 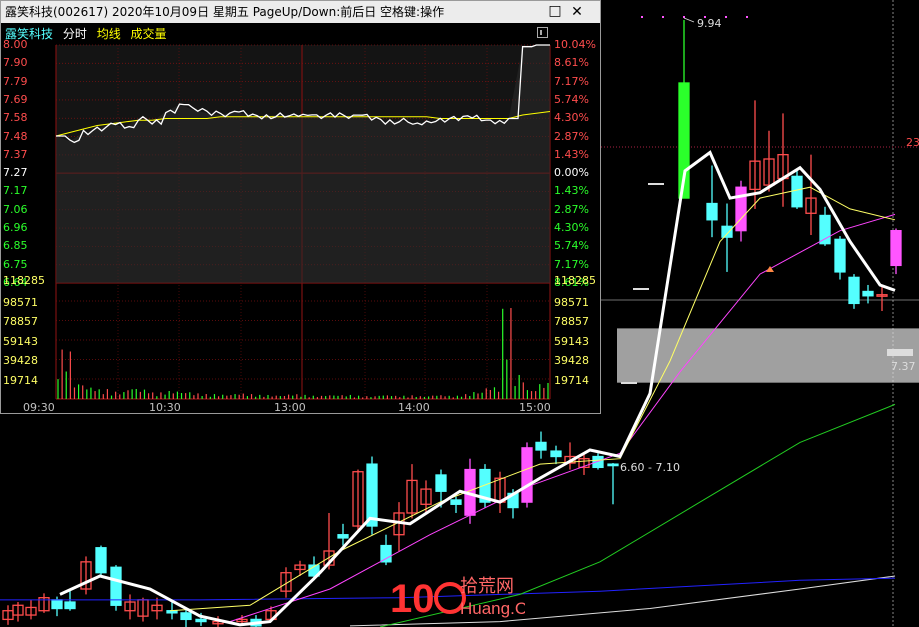 What do you see at coordinates (571, 136) in the screenshot?
I see `pct-tick-right: 2.87%` at bounding box center [571, 136].